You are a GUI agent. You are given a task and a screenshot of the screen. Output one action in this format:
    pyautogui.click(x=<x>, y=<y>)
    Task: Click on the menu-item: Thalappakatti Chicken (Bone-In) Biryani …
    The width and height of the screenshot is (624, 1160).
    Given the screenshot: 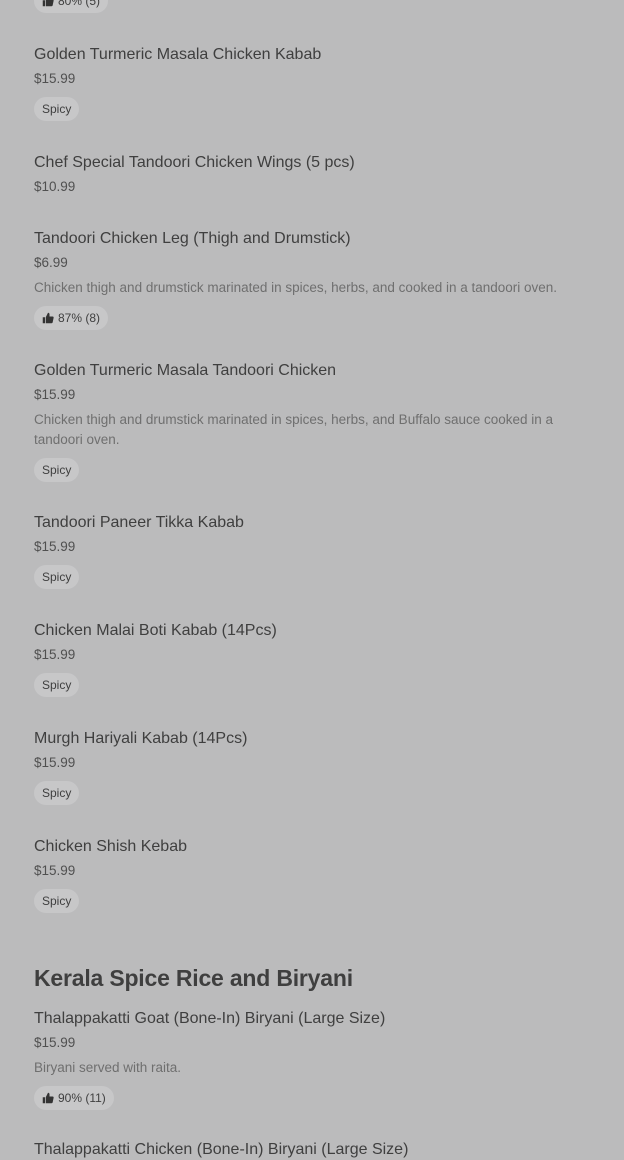 What is the action you would take?
    pyautogui.click(x=319, y=1150)
    